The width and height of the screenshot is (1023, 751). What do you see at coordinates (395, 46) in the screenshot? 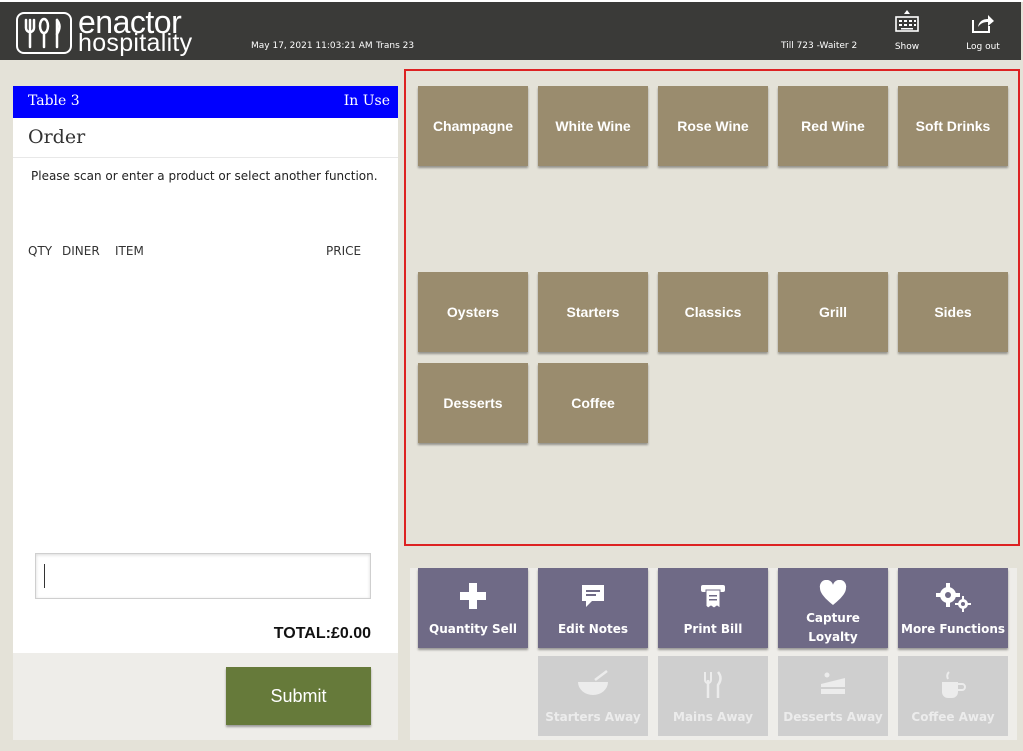
I see `transaction-number: Trans 23` at bounding box center [395, 46].